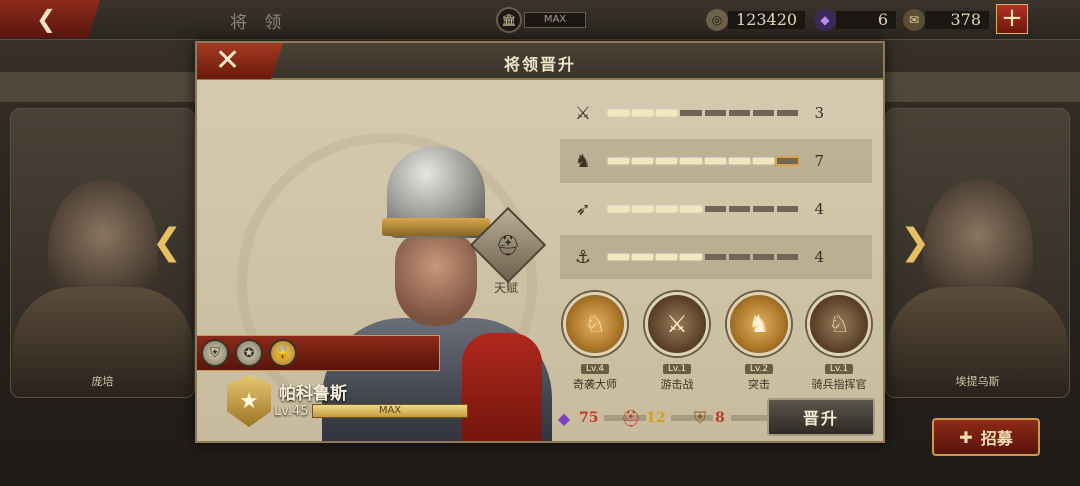 This screenshot has height=486, width=1080. Describe the element at coordinates (318, 353) in the screenshot. I see `equipment-strip: ⛨ ✪ 🔒` at that location.